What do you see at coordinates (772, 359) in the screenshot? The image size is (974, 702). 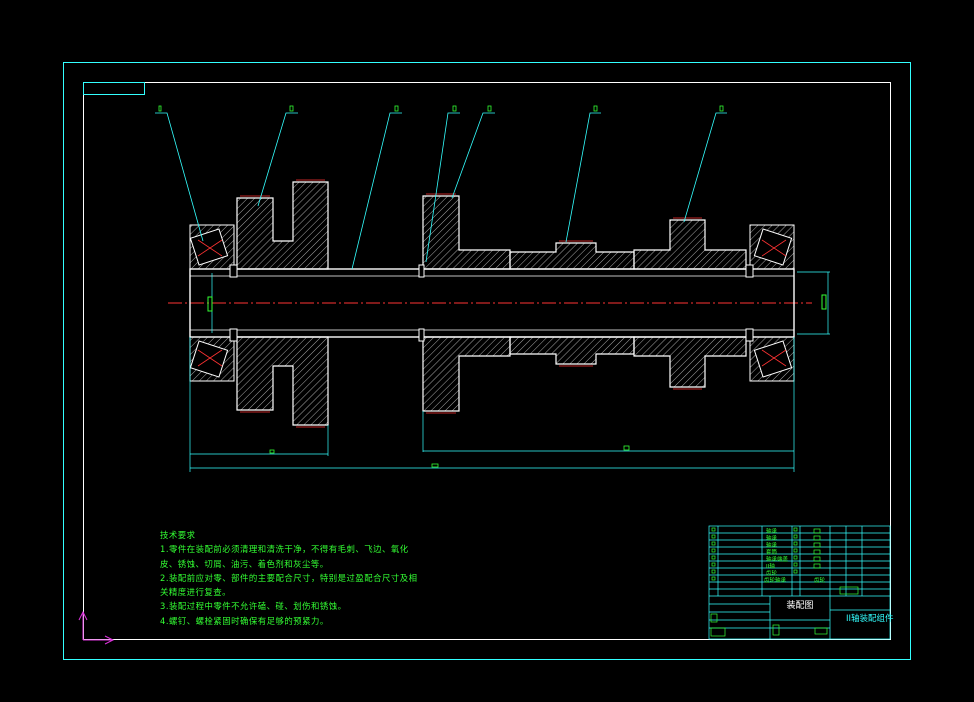 I see `right-bearing-bottom` at bounding box center [772, 359].